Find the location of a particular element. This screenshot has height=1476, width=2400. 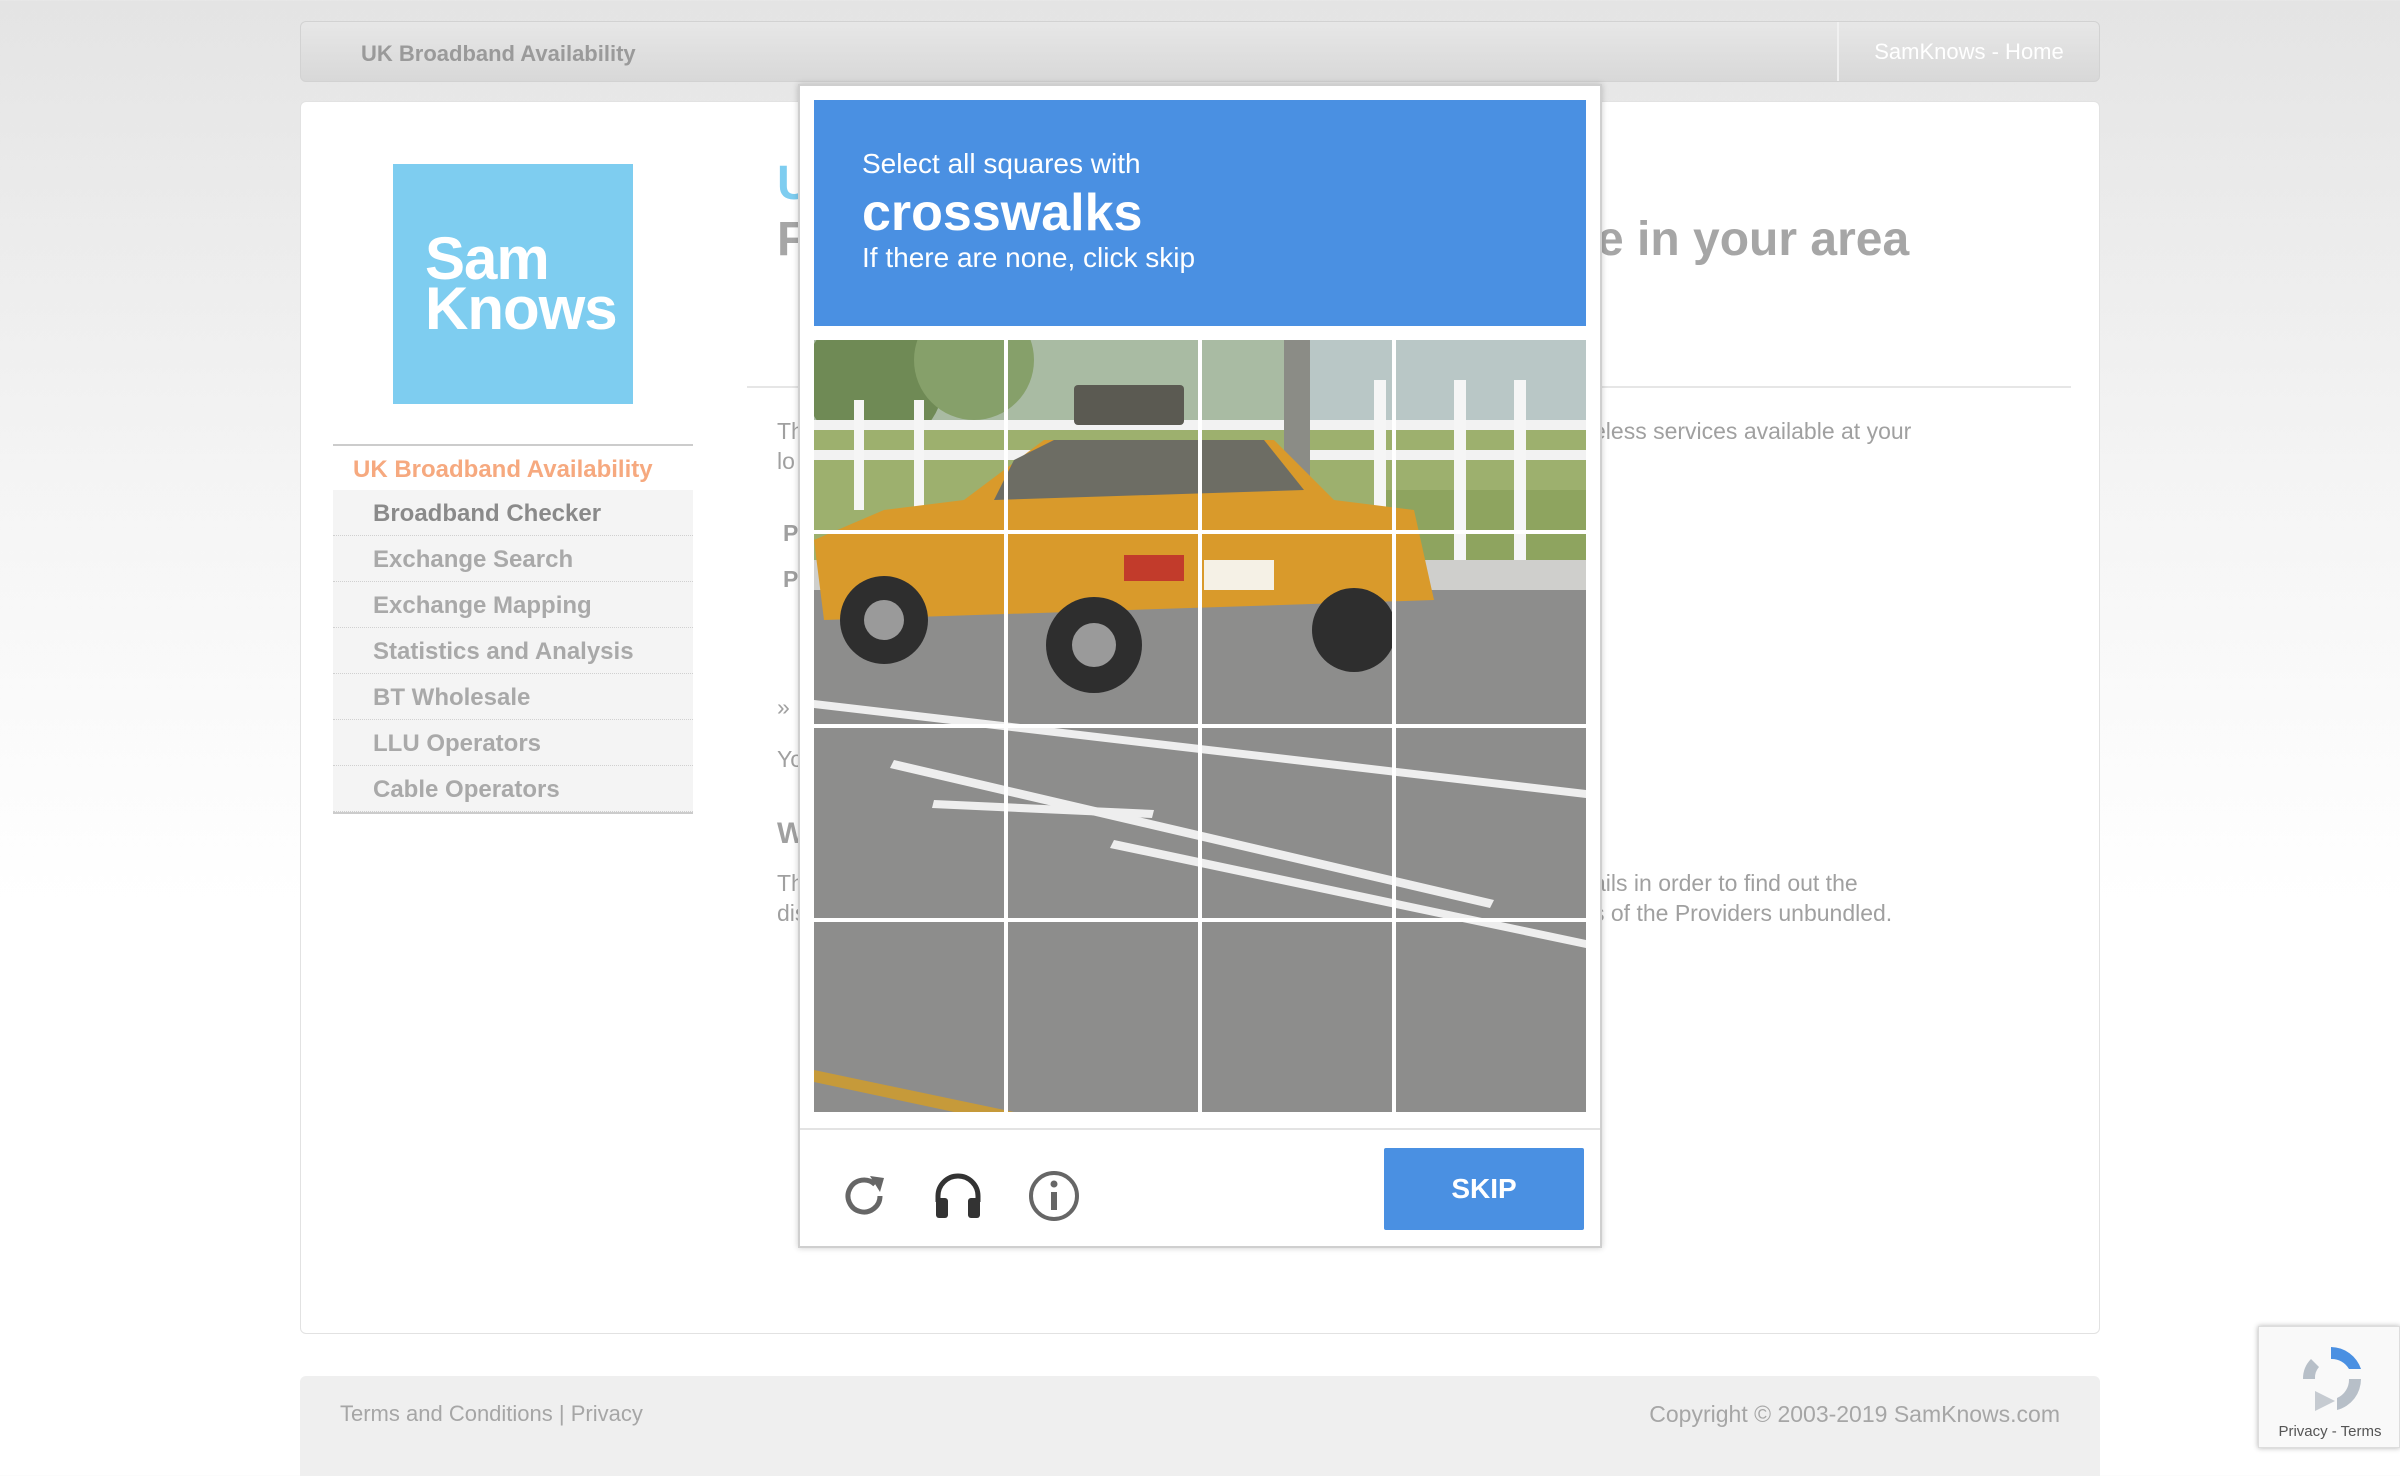

intro-text-b: lo is located at coordinates (786, 461).